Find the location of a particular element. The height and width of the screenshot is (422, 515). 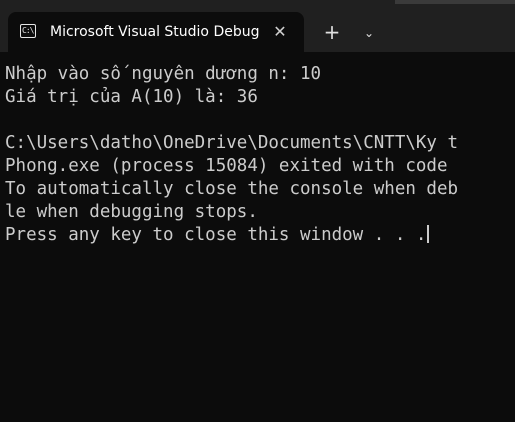

tab-bar-edge is located at coordinates (455, 2).